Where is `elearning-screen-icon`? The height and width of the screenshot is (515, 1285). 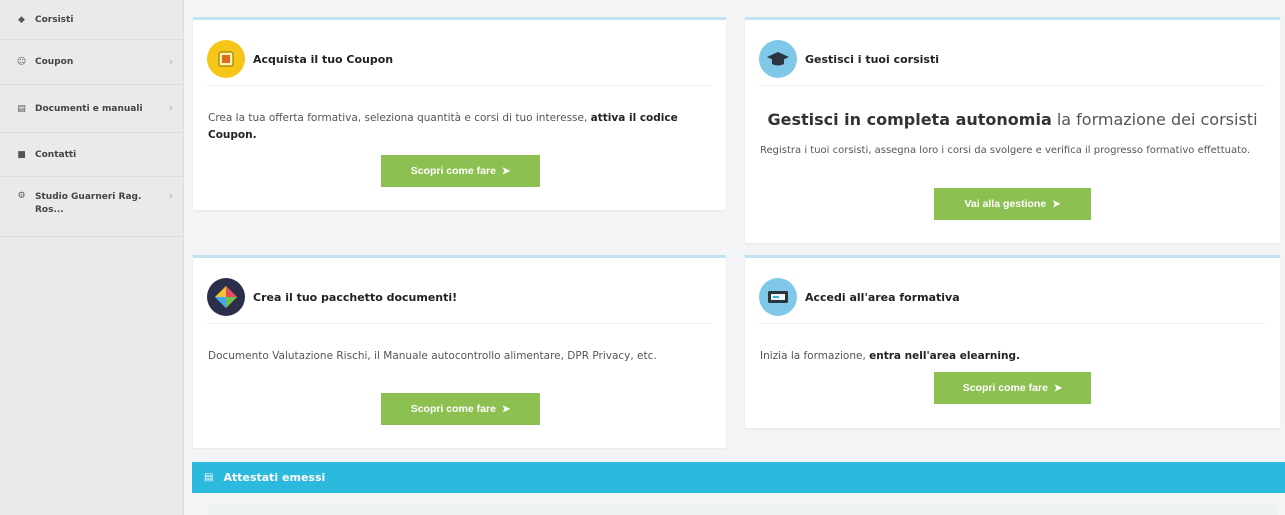 elearning-screen-icon is located at coordinates (778, 297).